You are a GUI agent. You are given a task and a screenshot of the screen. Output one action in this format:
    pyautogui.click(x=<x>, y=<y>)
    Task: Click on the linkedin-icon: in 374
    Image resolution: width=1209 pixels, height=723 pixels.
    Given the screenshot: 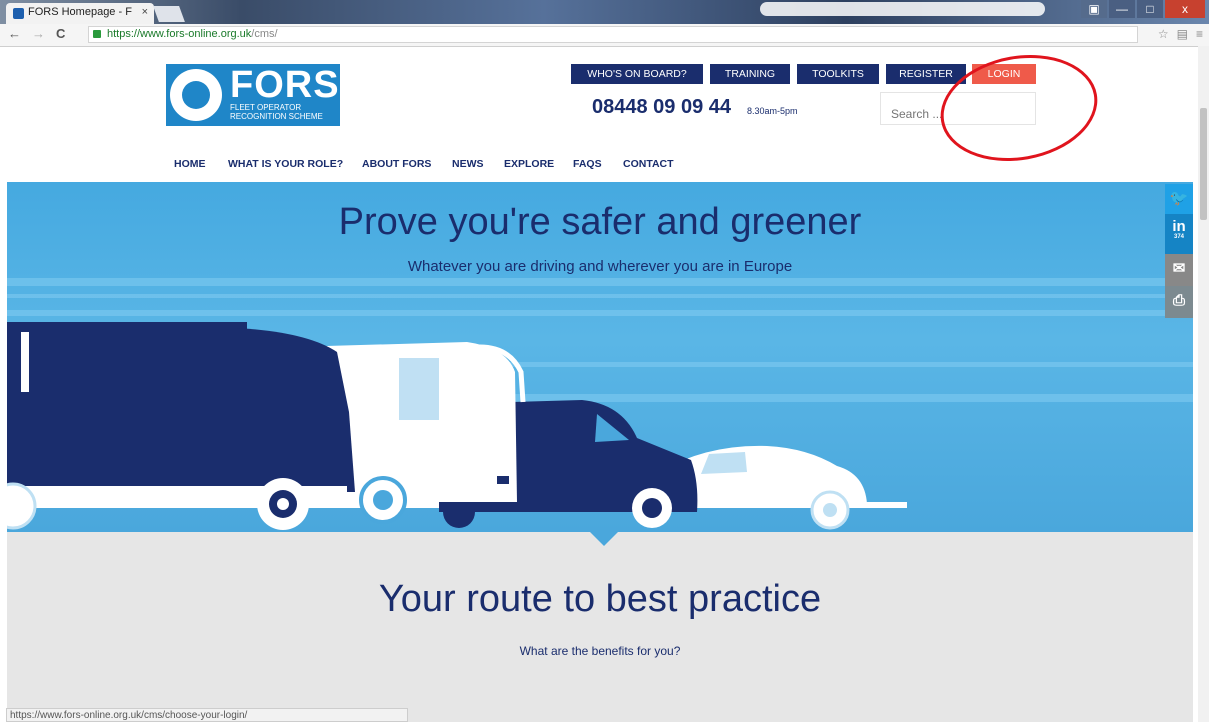 What is the action you would take?
    pyautogui.click(x=1179, y=234)
    